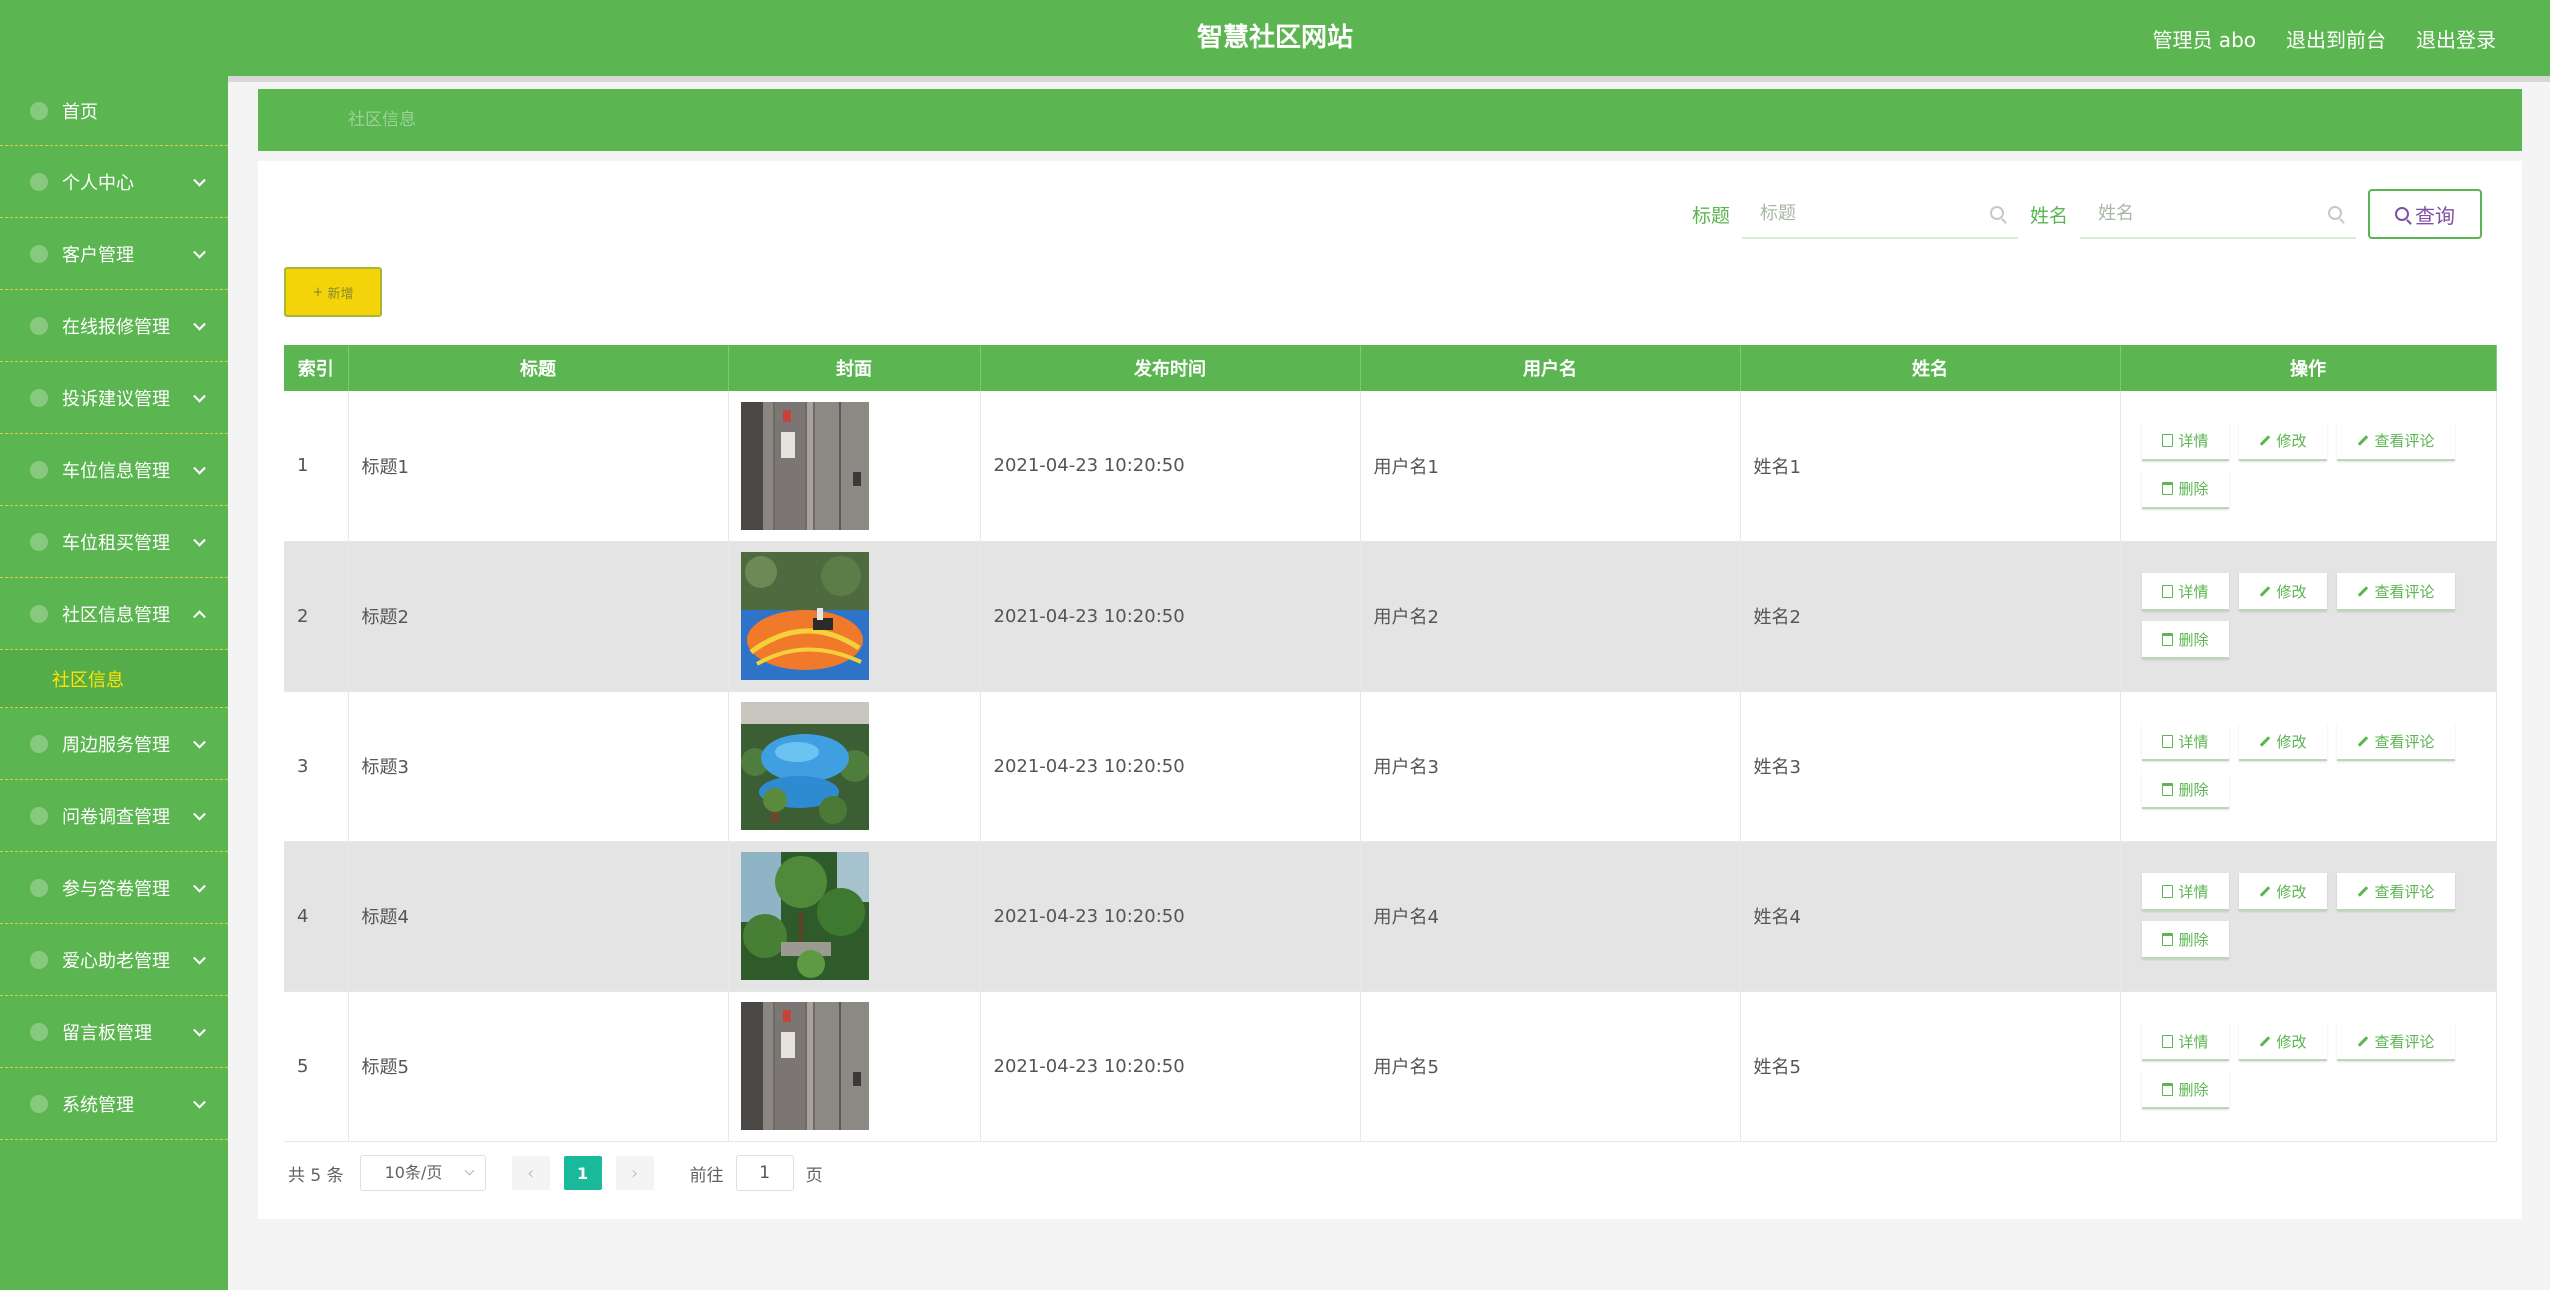 The image size is (2550, 1290). I want to click on cell-name: 姓名2, so click(1930, 616).